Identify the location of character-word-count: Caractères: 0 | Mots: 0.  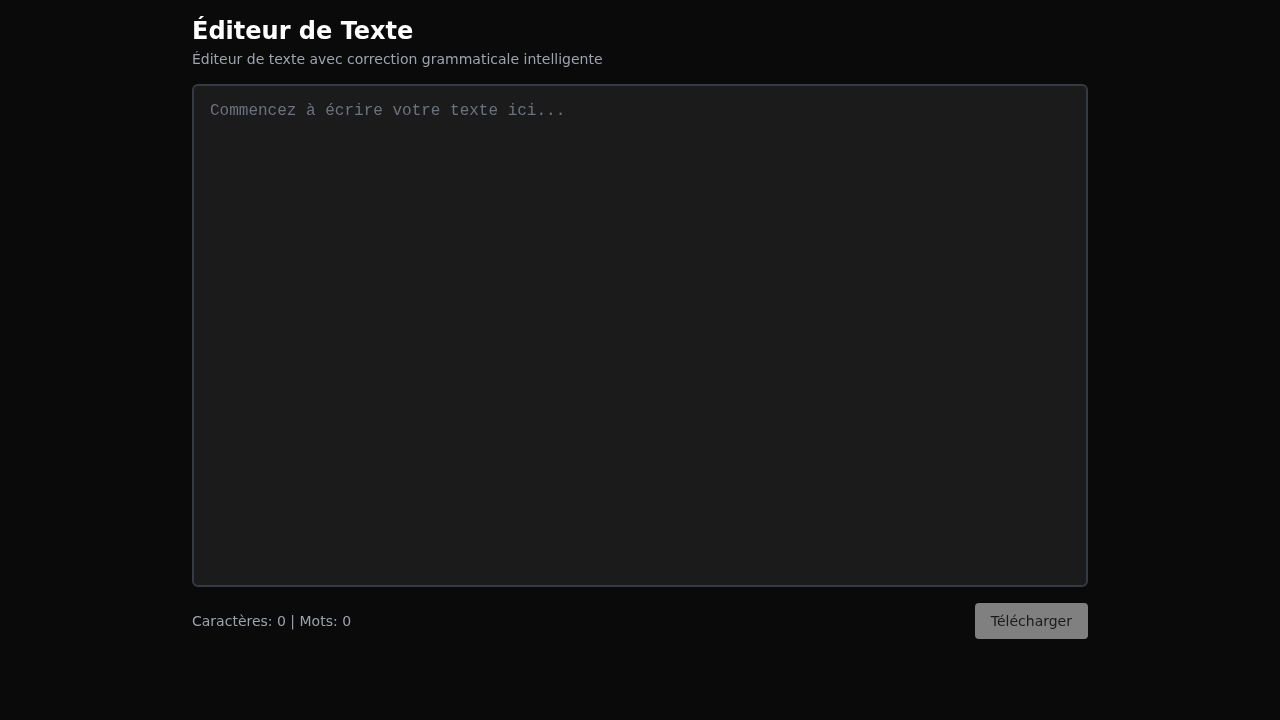
(272, 621).